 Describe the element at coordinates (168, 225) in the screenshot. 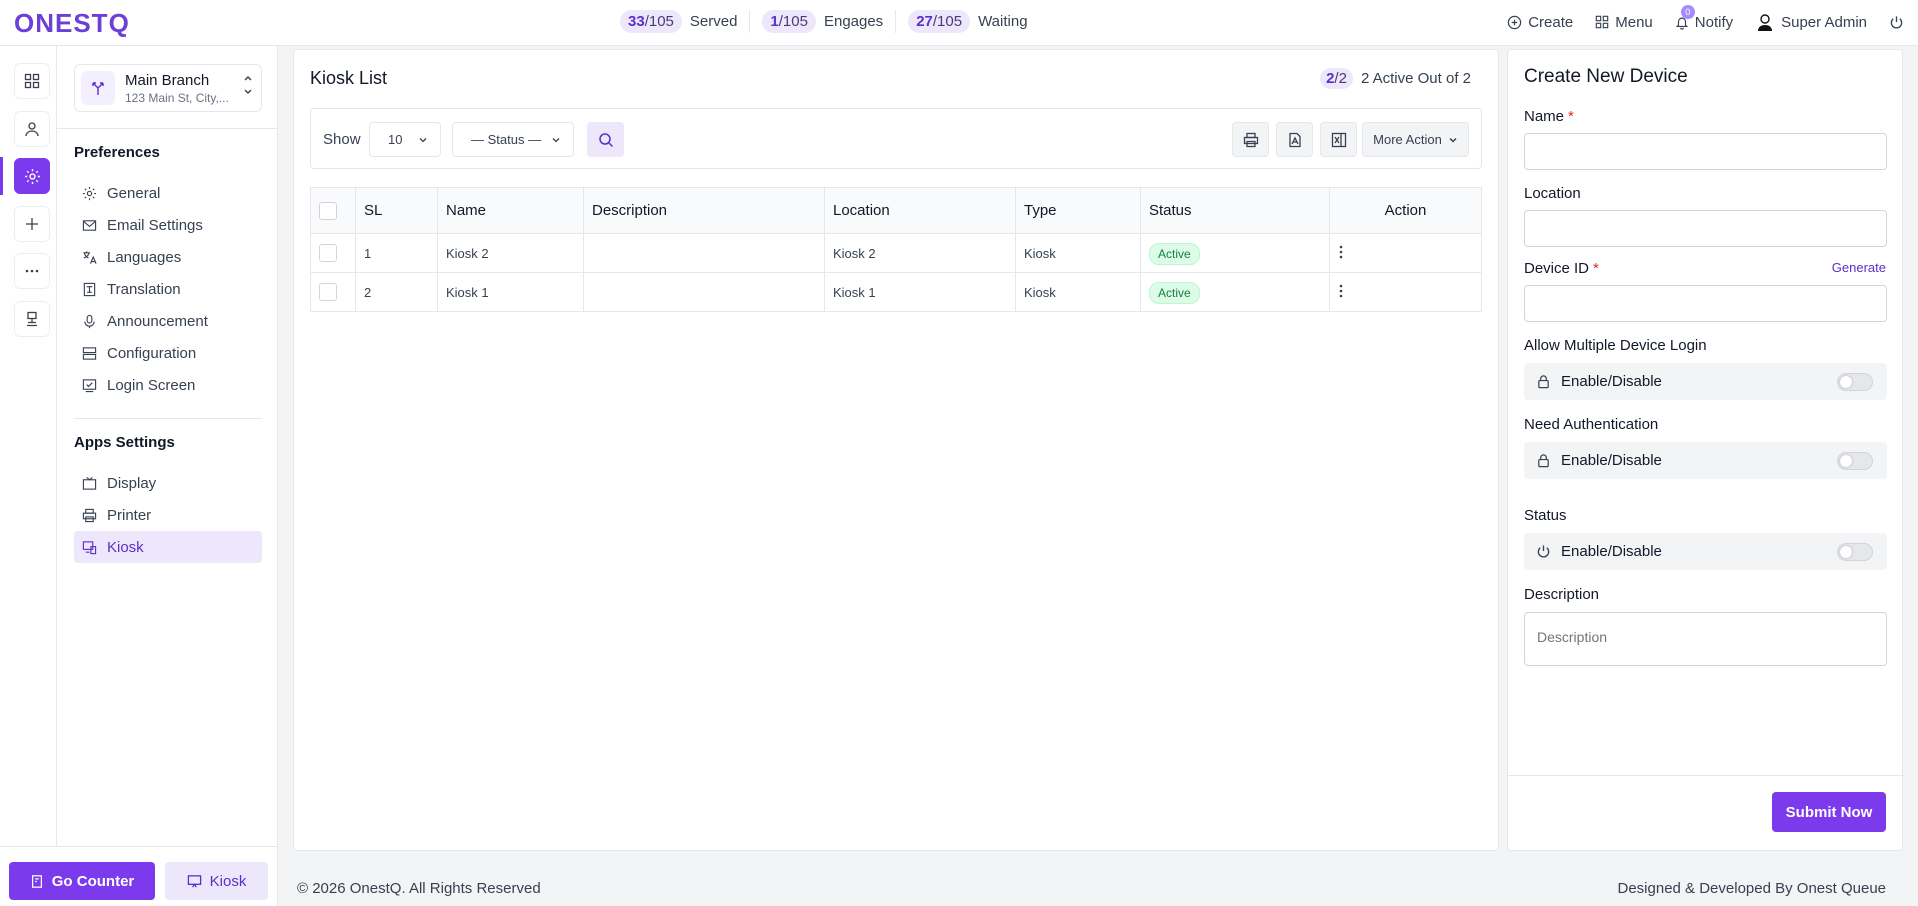

I see `sidebar-item-email-settings: Email Settings` at that location.